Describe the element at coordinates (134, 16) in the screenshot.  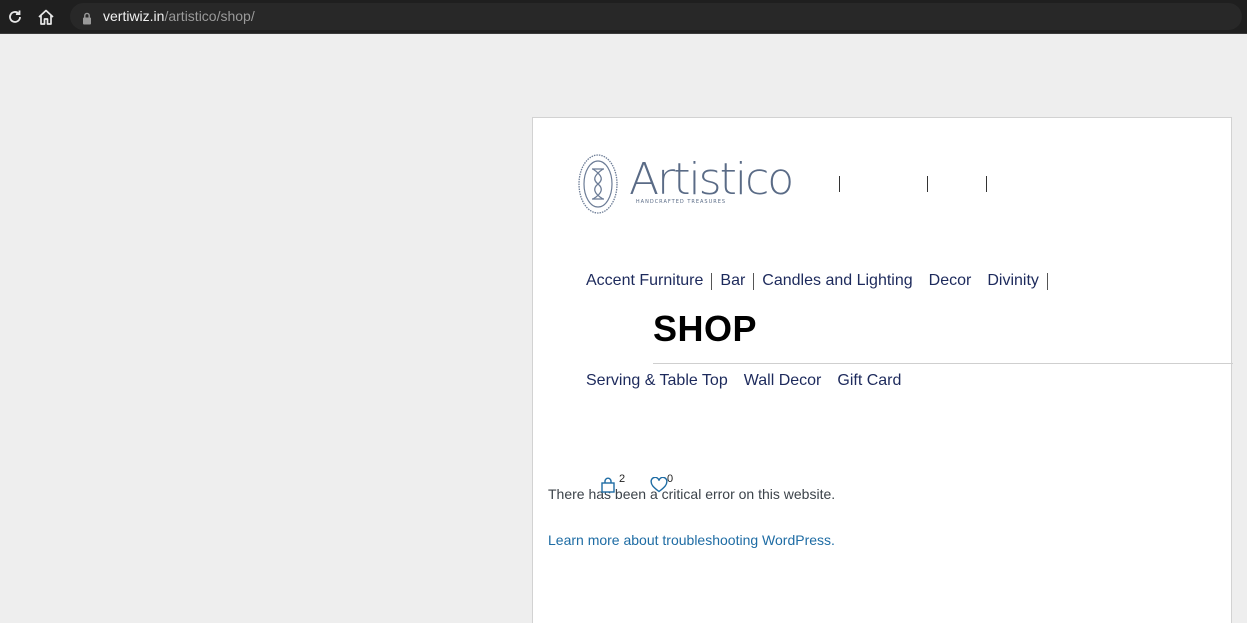
I see `url-host: vertiwiz.in` at that location.